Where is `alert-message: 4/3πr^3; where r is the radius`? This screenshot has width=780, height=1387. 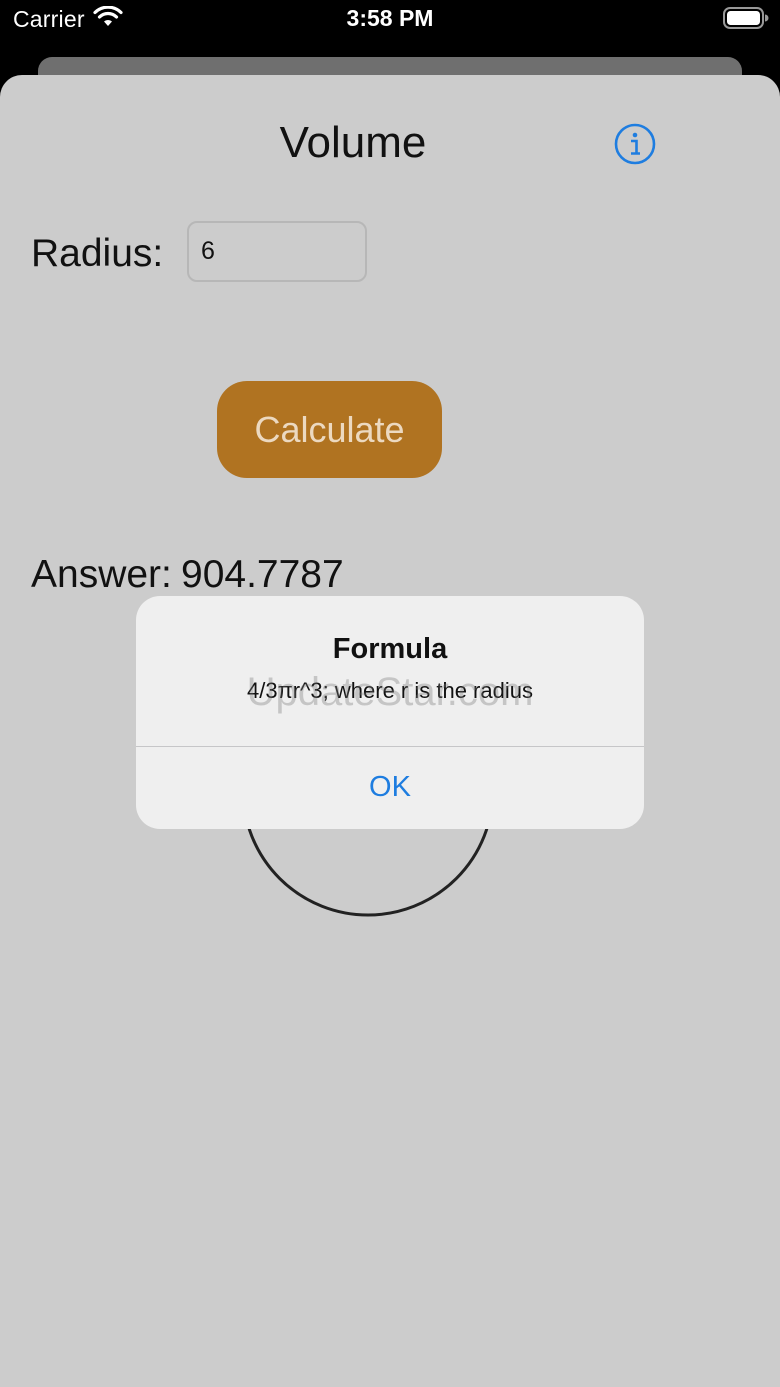
alert-message: 4/3πr^3; where r is the radius is located at coordinates (390, 690).